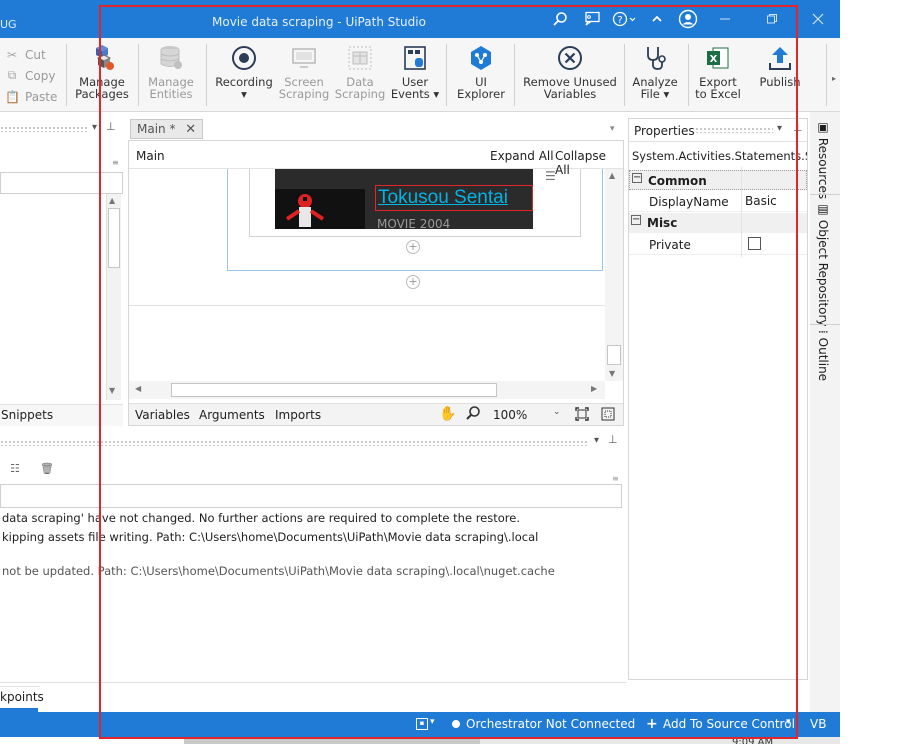 The width and height of the screenshot is (898, 744). Describe the element at coordinates (550, 176) in the screenshot. I see `activity-menu-icon: ☰` at that location.